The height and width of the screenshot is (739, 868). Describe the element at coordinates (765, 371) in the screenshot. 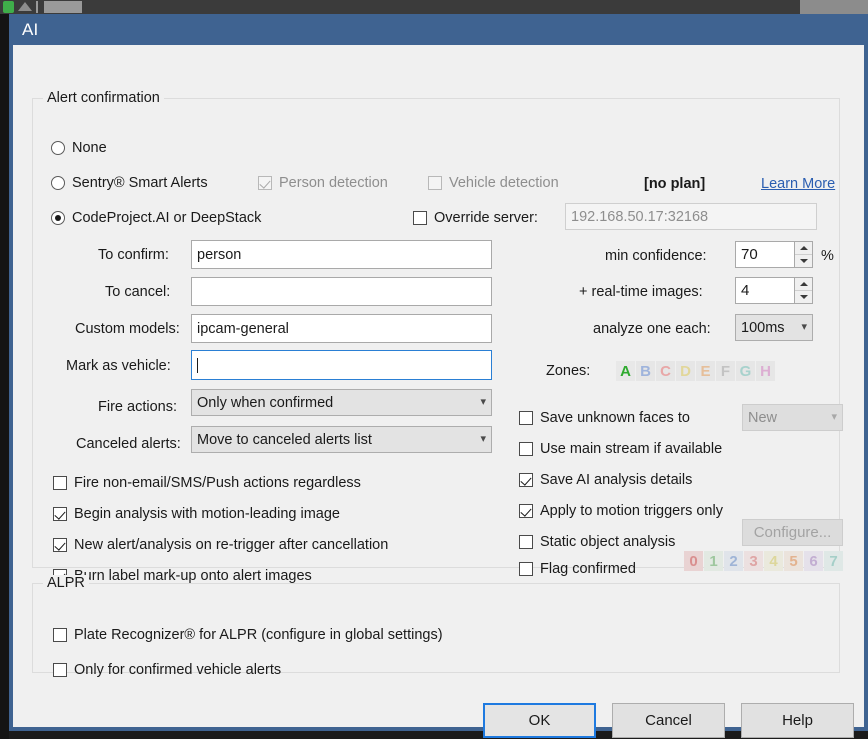

I see `zone-tile-h: H` at that location.